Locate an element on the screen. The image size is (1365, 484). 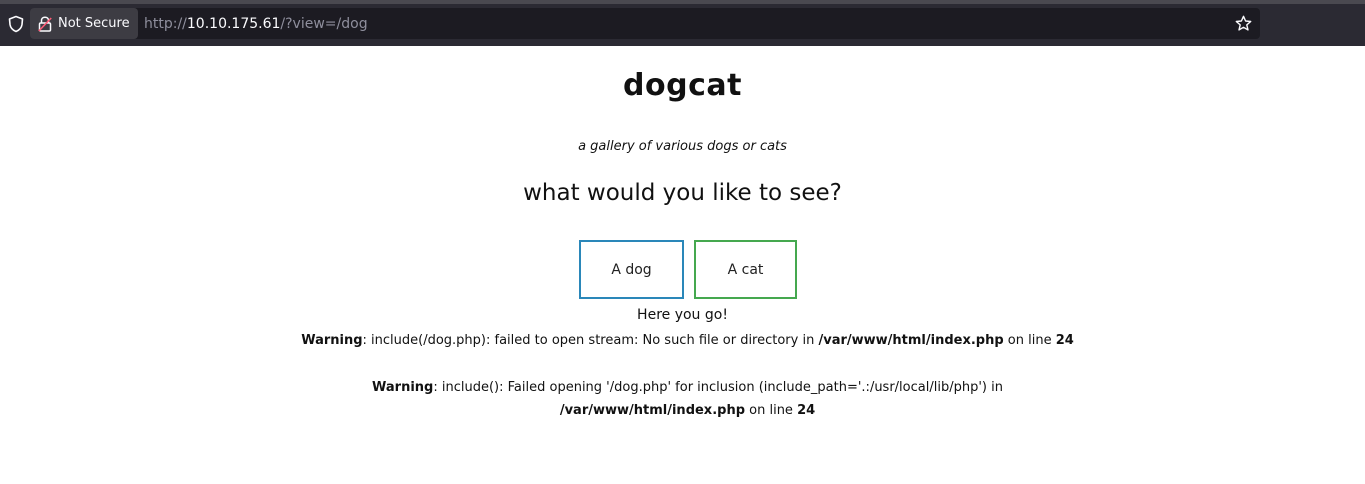
cat-button-label: A cat is located at coordinates (745, 269).